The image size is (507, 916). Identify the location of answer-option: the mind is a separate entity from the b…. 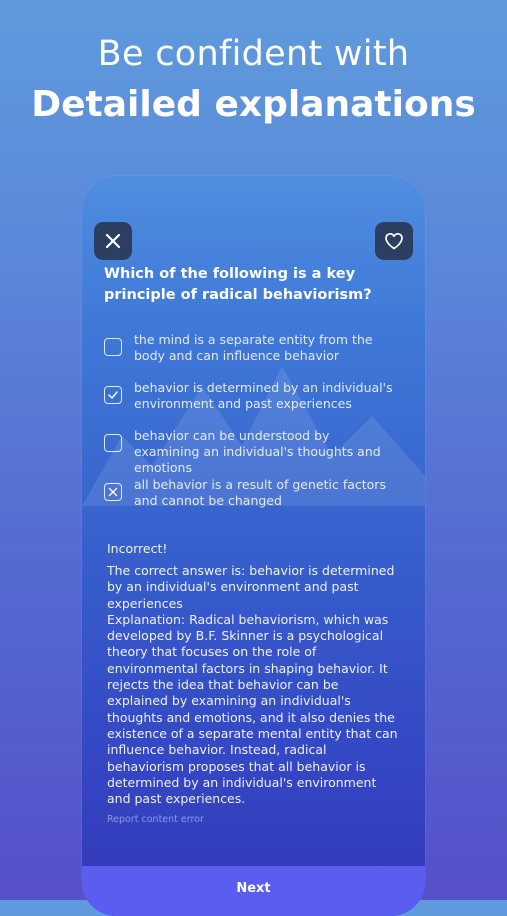
(254, 348).